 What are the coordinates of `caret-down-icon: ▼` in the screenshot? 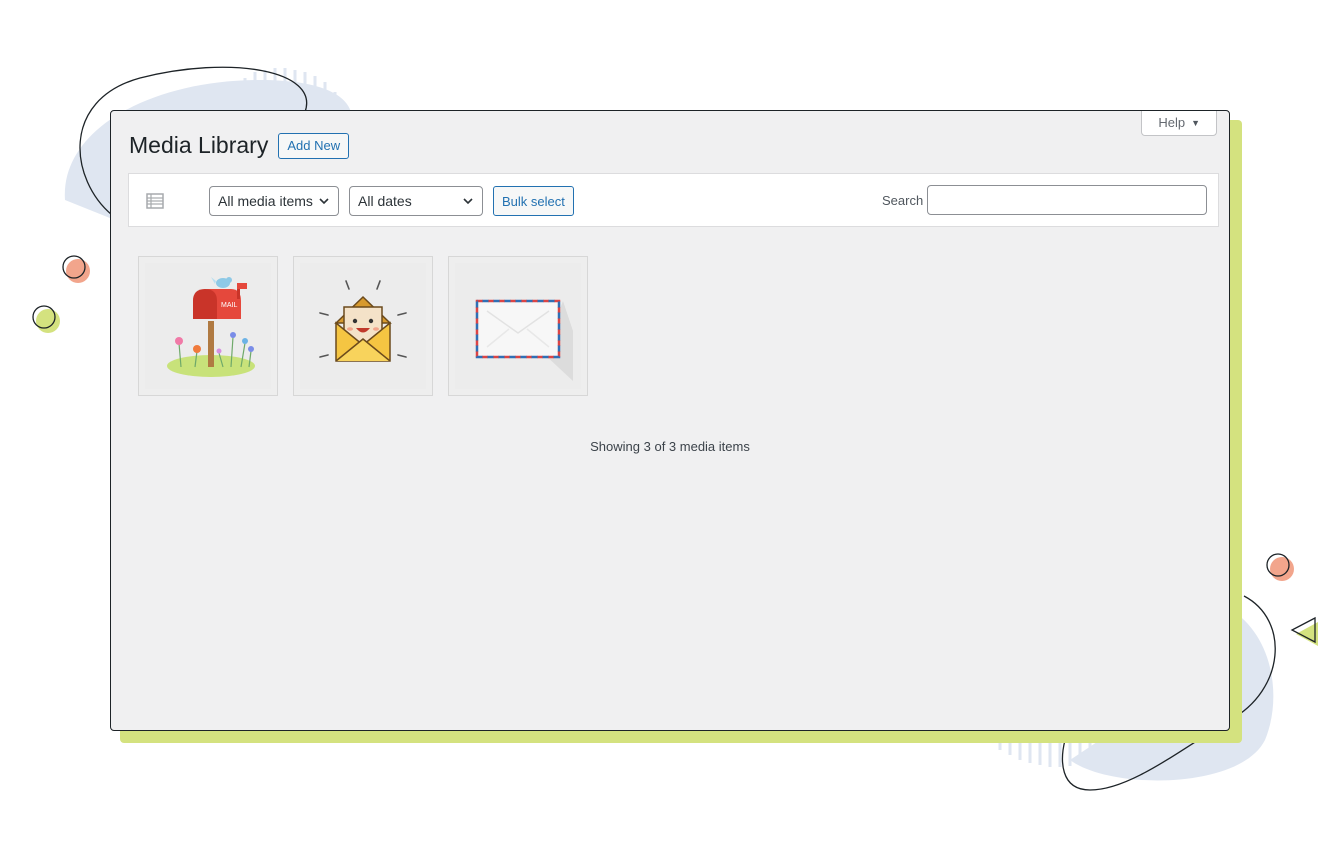 It's located at (1195, 122).